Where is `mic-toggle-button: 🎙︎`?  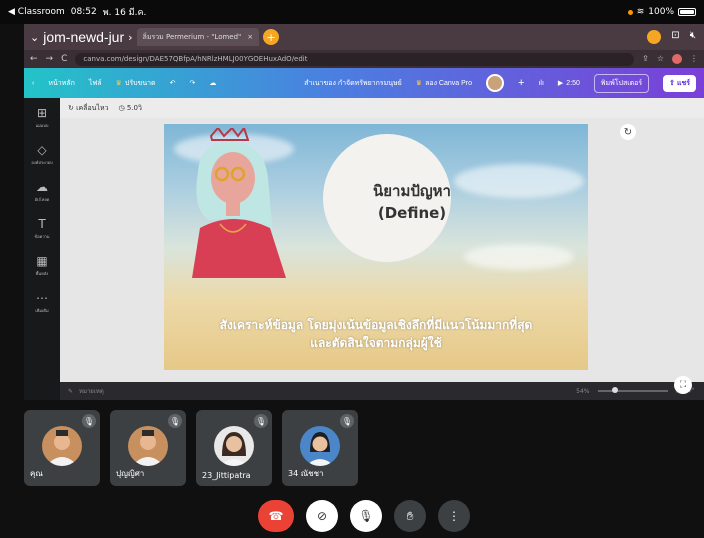
mic-toggle-button: 🎙︎ is located at coordinates (366, 516).